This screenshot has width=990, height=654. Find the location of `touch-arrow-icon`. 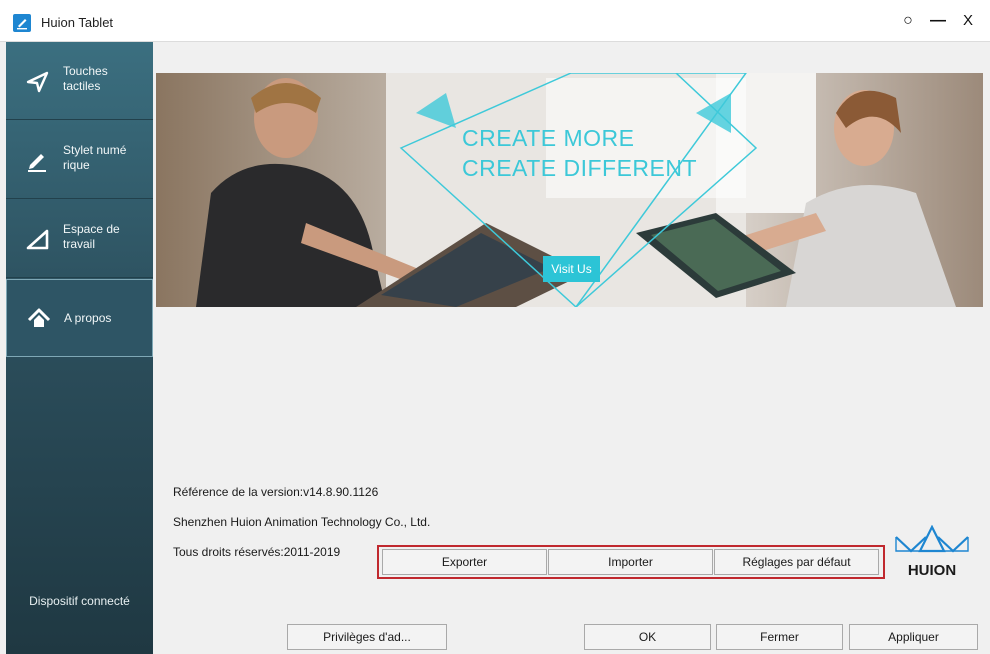

touch-arrow-icon is located at coordinates (38, 81).